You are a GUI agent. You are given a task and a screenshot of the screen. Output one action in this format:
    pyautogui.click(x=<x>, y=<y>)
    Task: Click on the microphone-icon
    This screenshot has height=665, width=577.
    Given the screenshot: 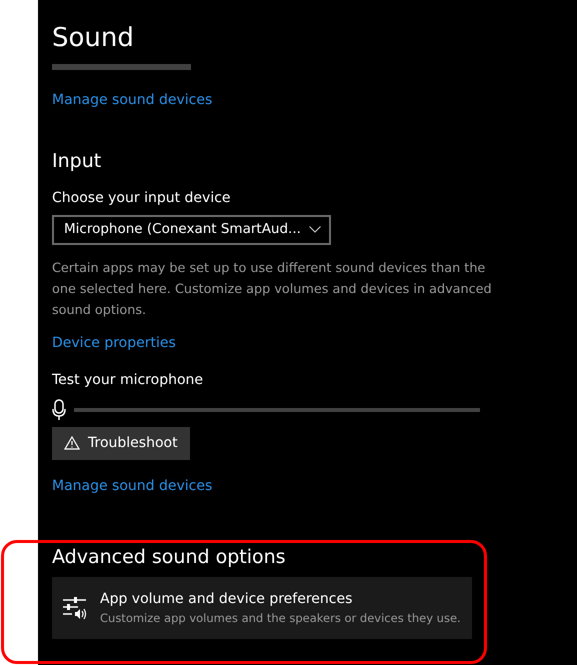 What is the action you would take?
    pyautogui.click(x=59, y=409)
    